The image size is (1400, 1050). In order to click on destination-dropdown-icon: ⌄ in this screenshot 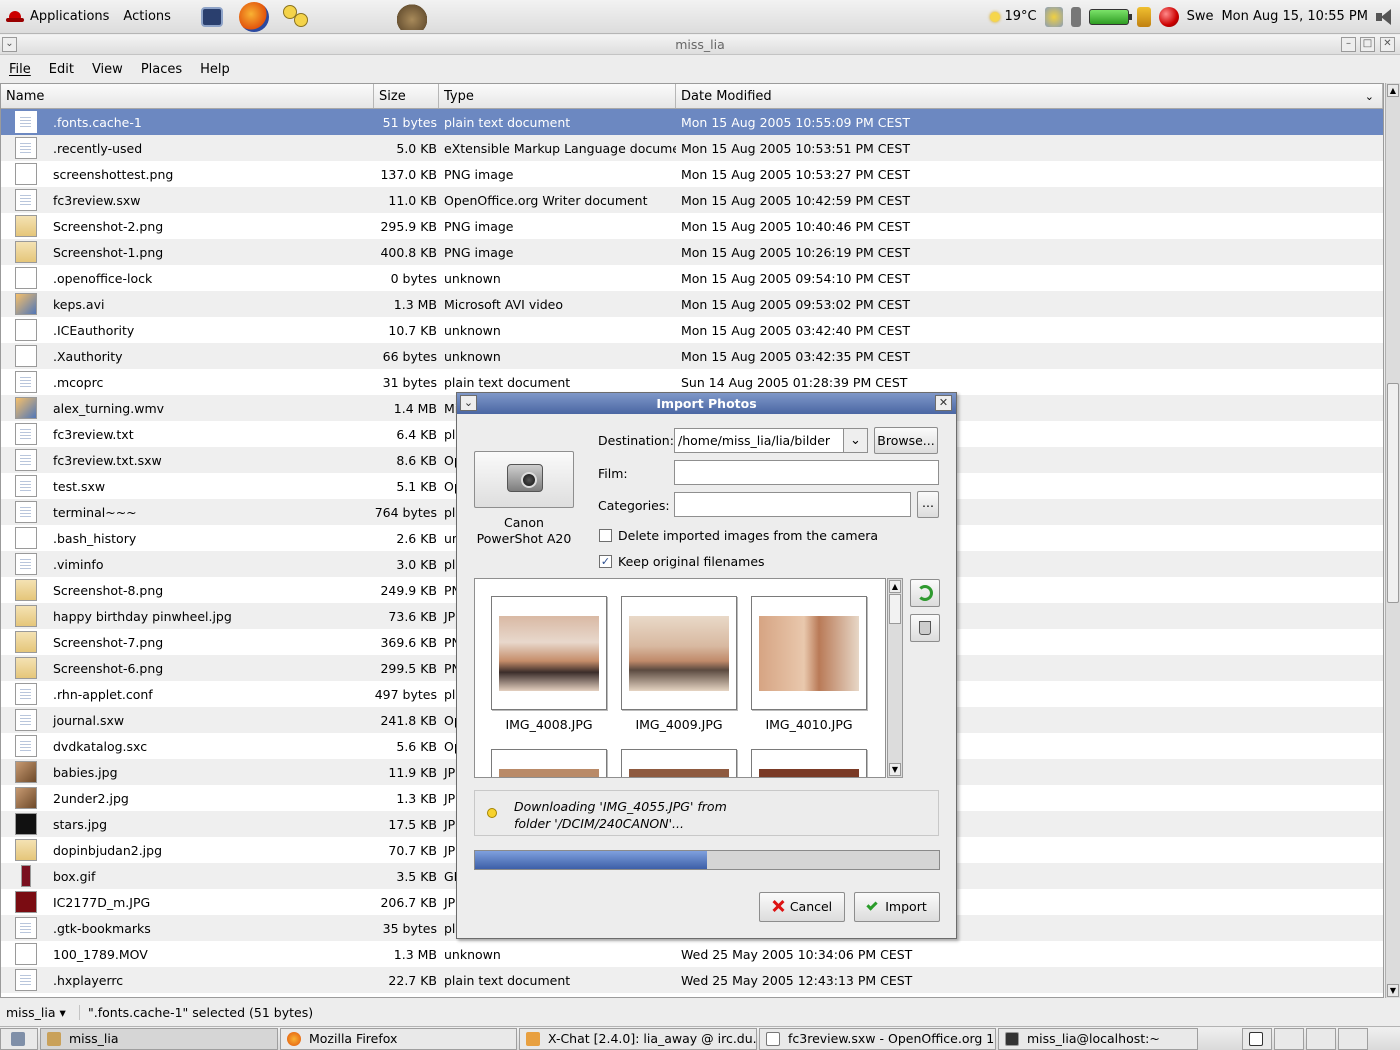, I will do `click(855, 440)`.